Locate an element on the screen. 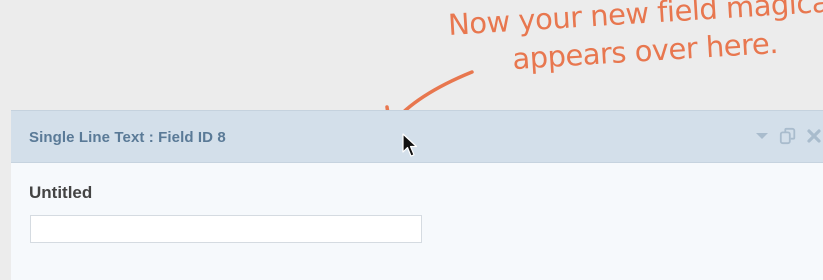  duplicate-icon is located at coordinates (788, 136).